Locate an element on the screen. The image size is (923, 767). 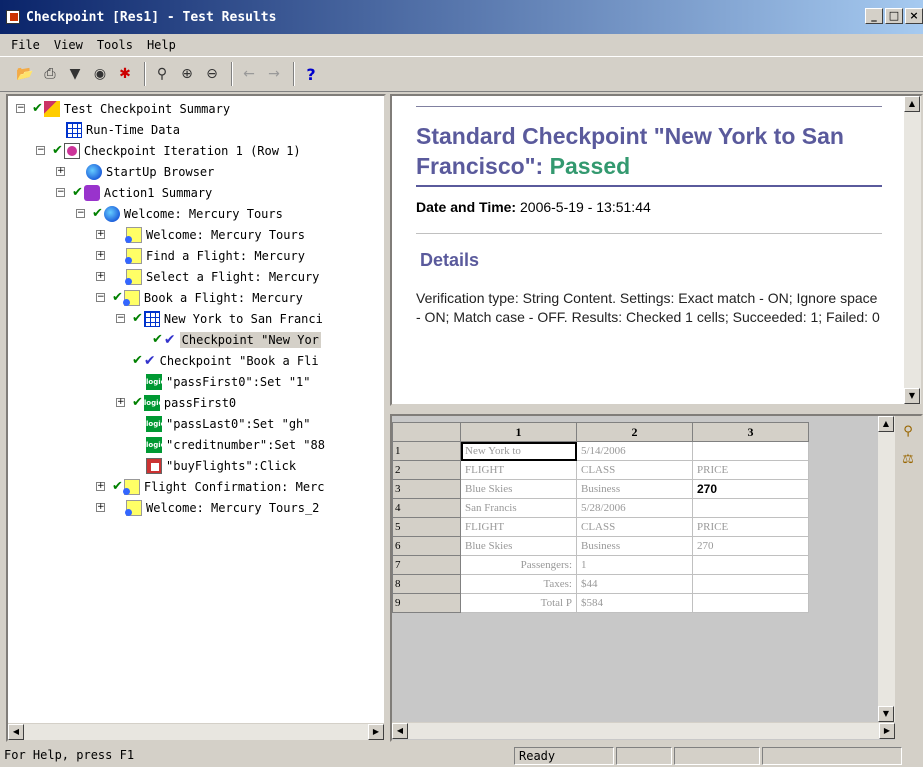
grid-cell: Passengers: is located at coordinates (518, 565).